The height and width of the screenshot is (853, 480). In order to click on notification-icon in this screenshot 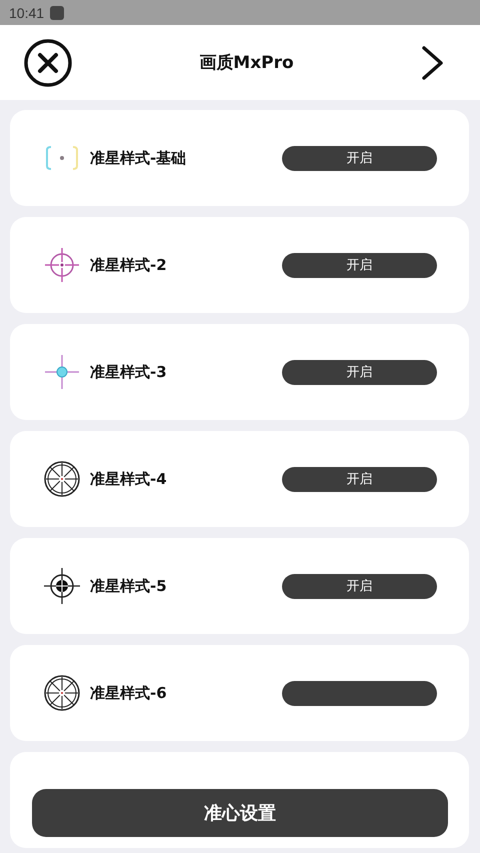, I will do `click(57, 13)`.